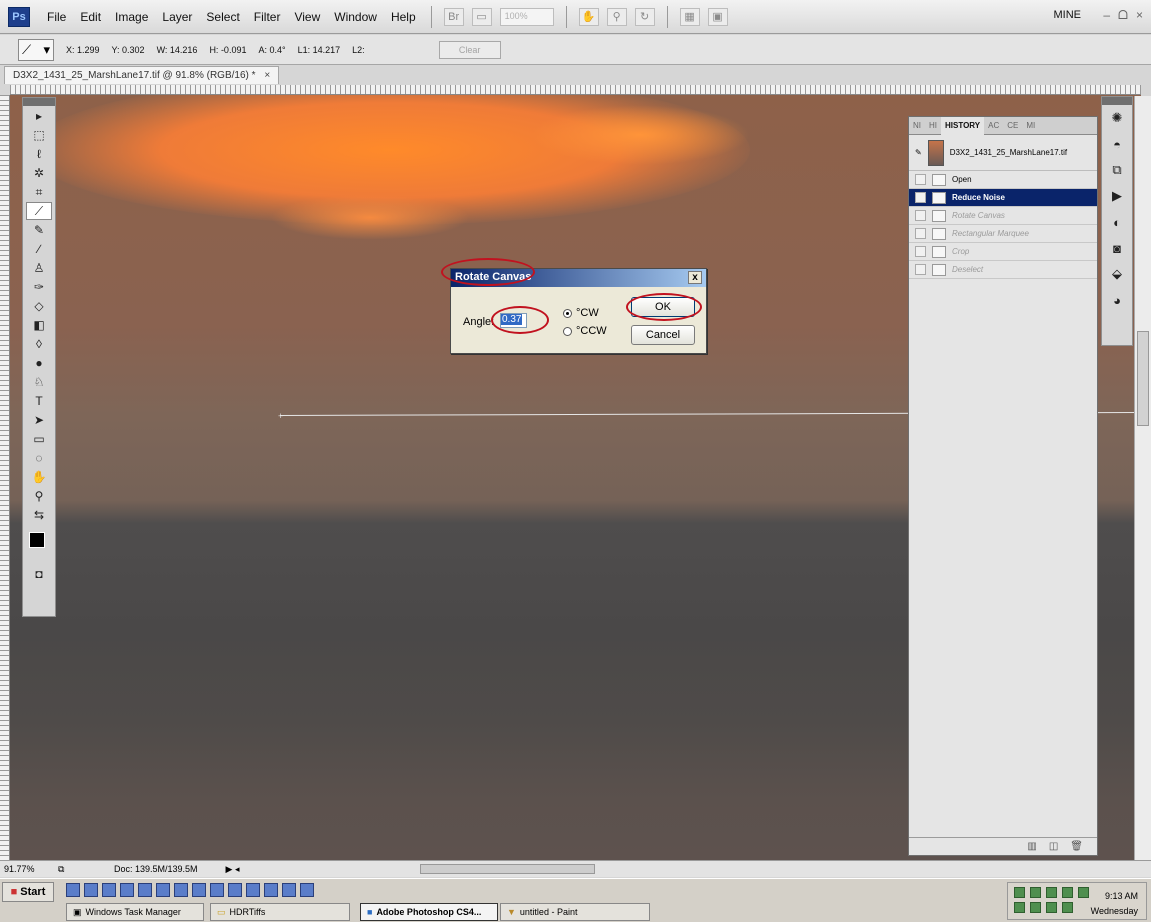  What do you see at coordinates (233, 869) in the screenshot?
I see `status-menu-arrow-icon: ▶ ◂` at bounding box center [233, 869].